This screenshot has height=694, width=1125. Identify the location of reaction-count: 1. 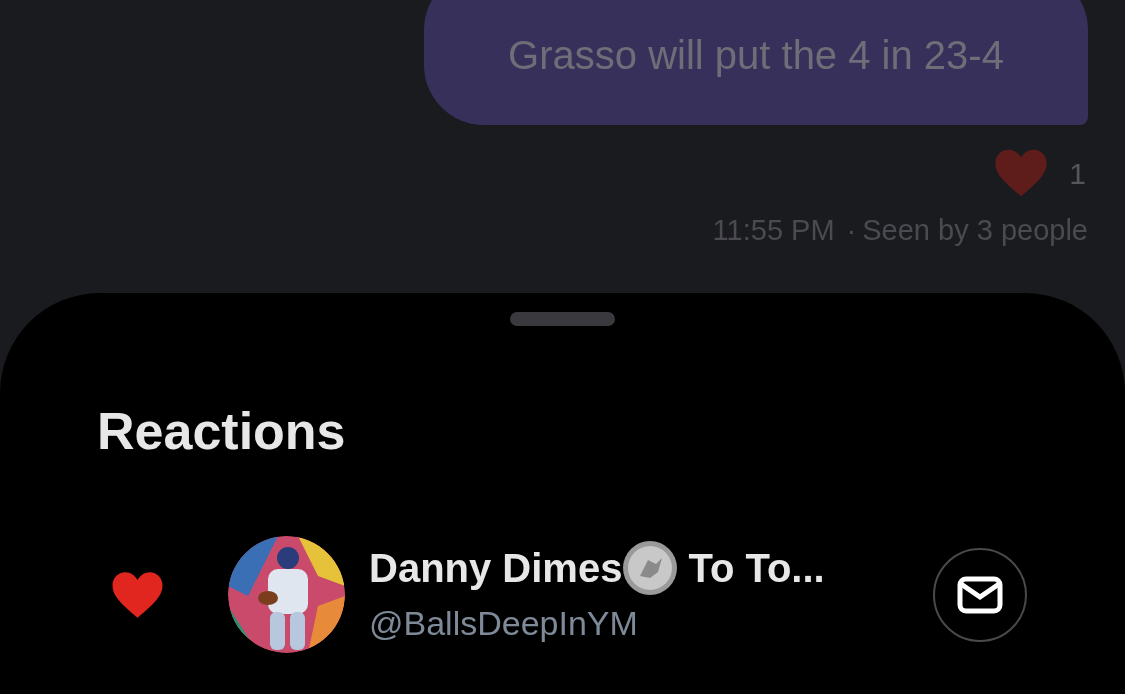
(1077, 173).